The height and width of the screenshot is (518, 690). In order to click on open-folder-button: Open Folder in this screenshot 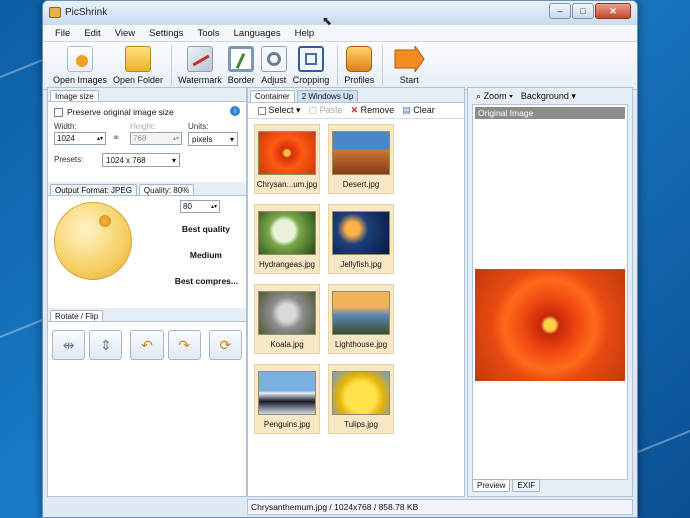, I will do `click(138, 67)`.